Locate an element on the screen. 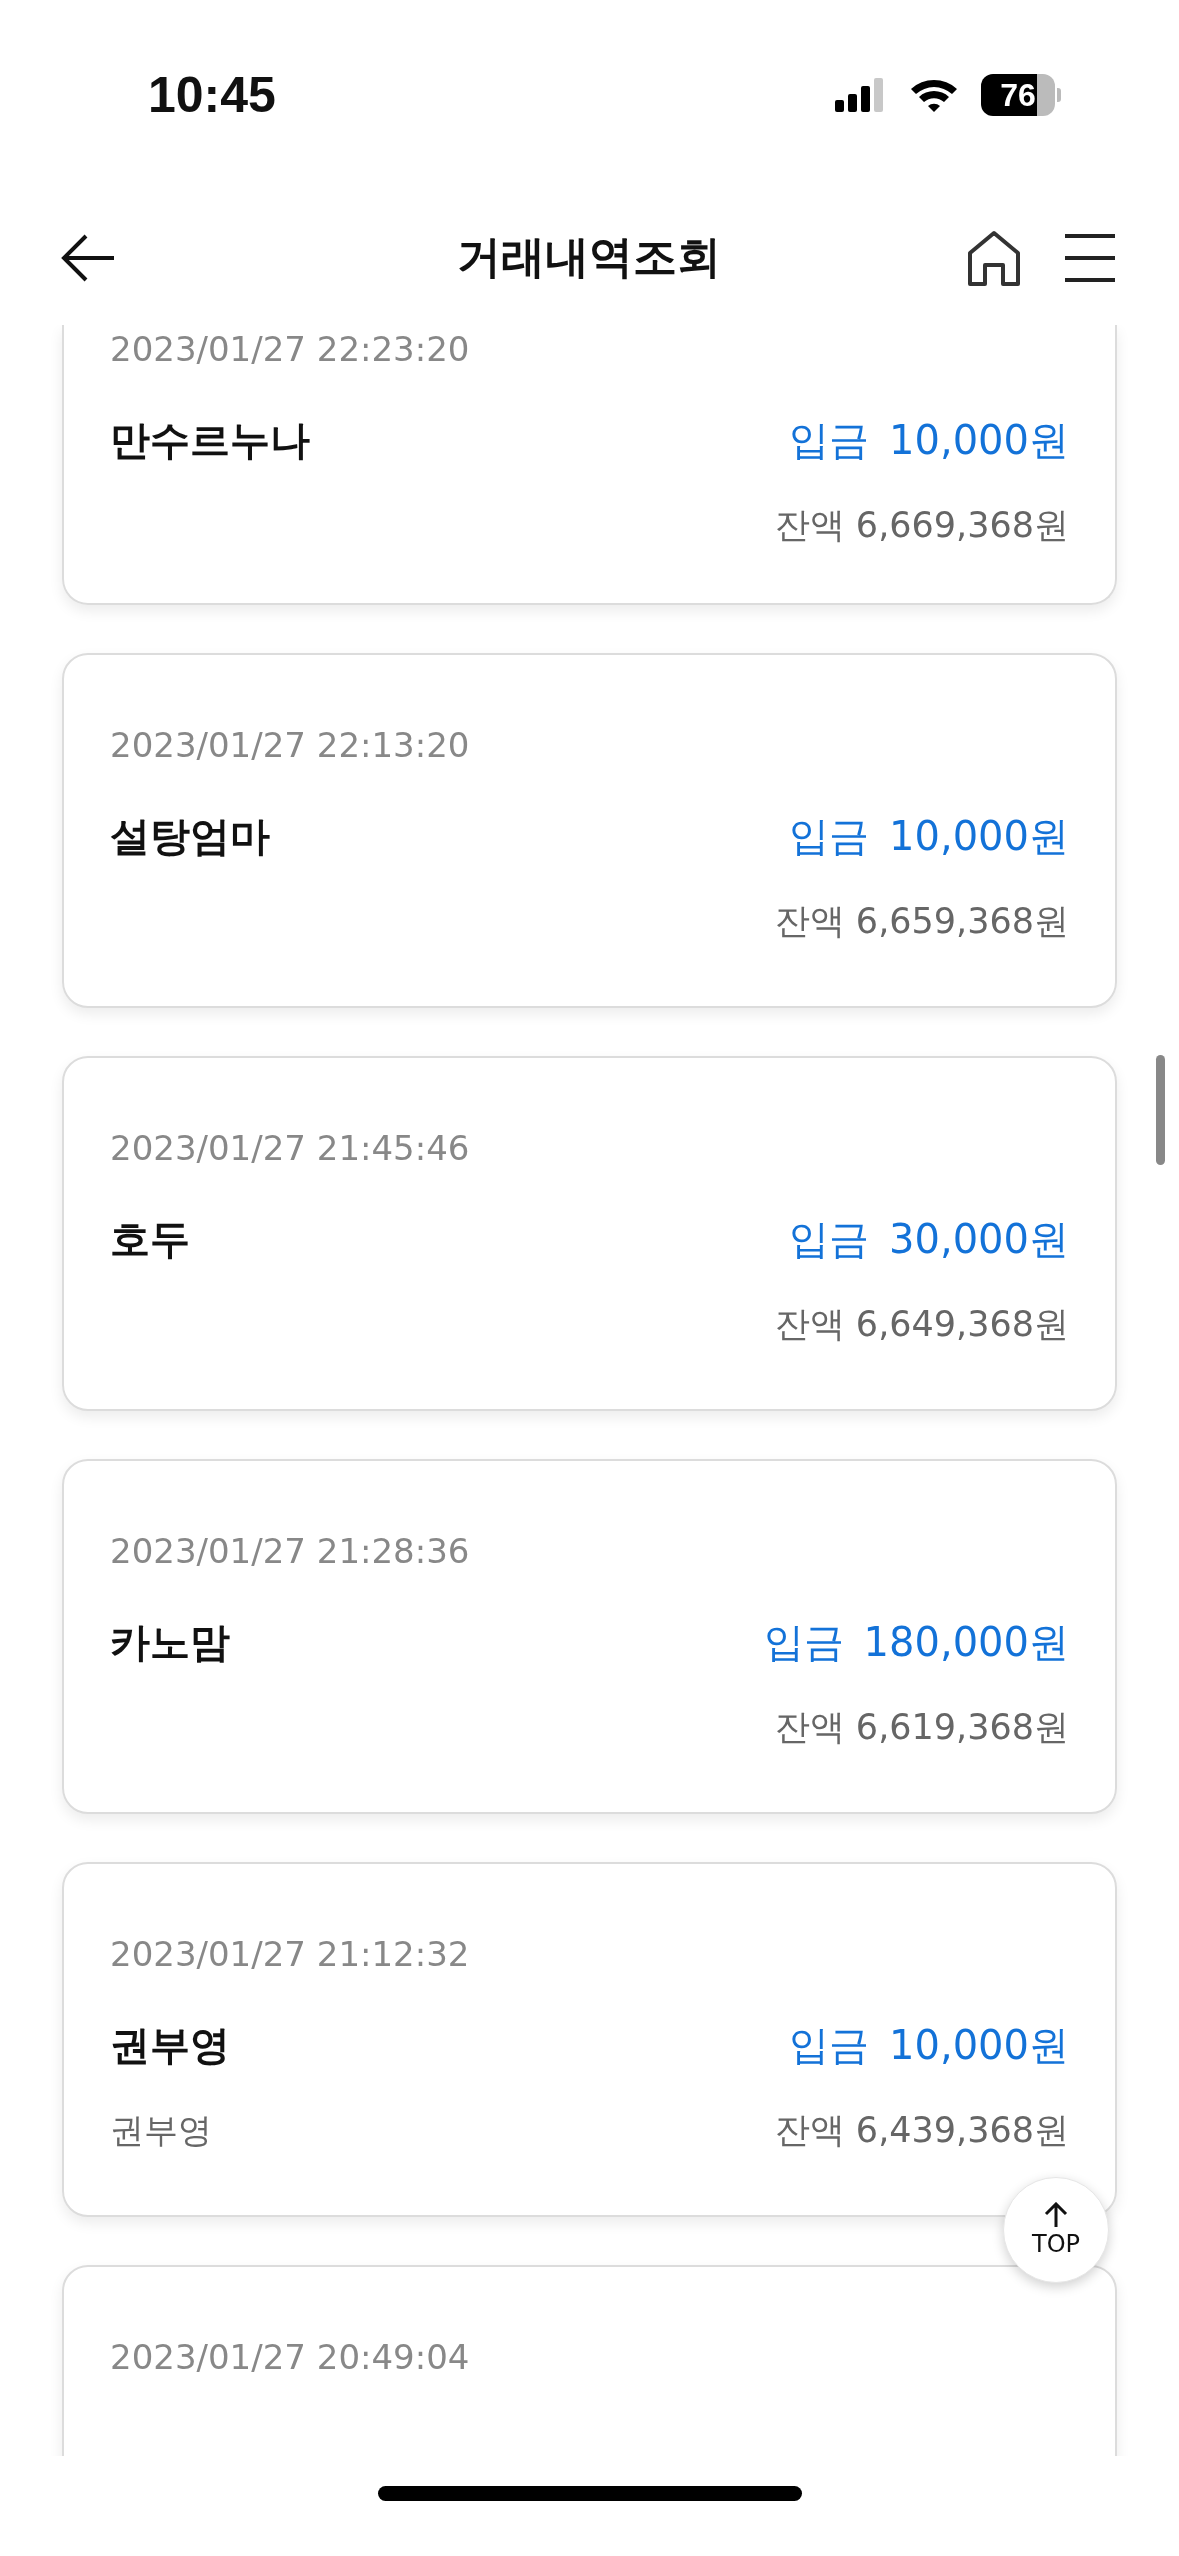  balance-text: 잔액 6,439,368원 is located at coordinates (921, 2130).